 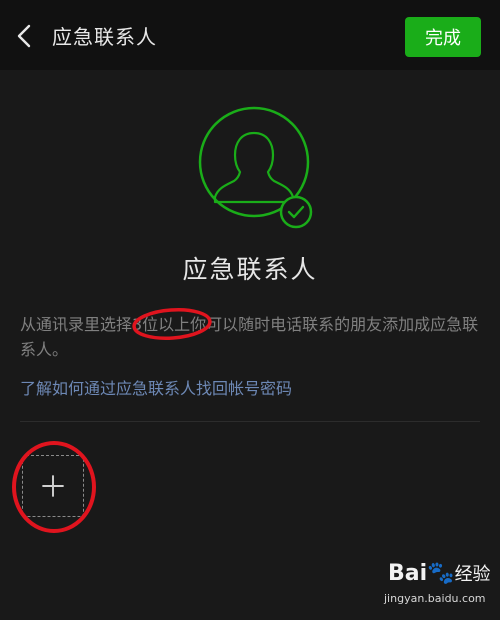 What do you see at coordinates (156, 387) in the screenshot?
I see `recover-account-link: 了解如何通过应急联系人找回帐号密码` at bounding box center [156, 387].